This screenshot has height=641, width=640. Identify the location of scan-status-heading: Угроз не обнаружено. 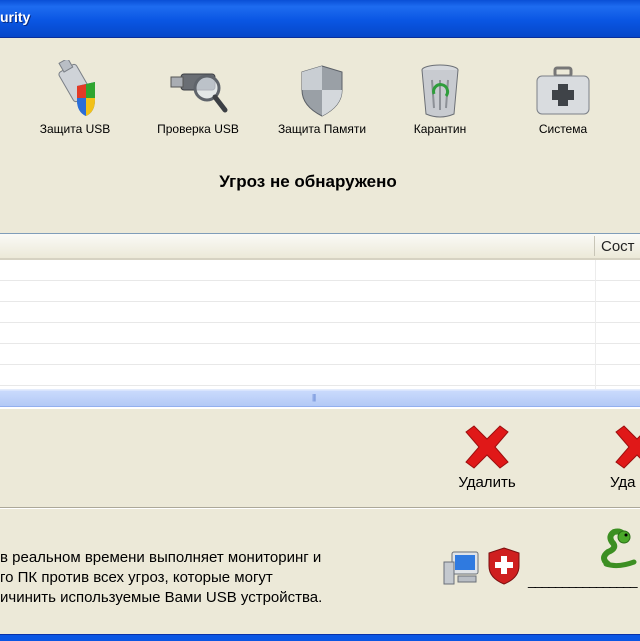
(308, 181).